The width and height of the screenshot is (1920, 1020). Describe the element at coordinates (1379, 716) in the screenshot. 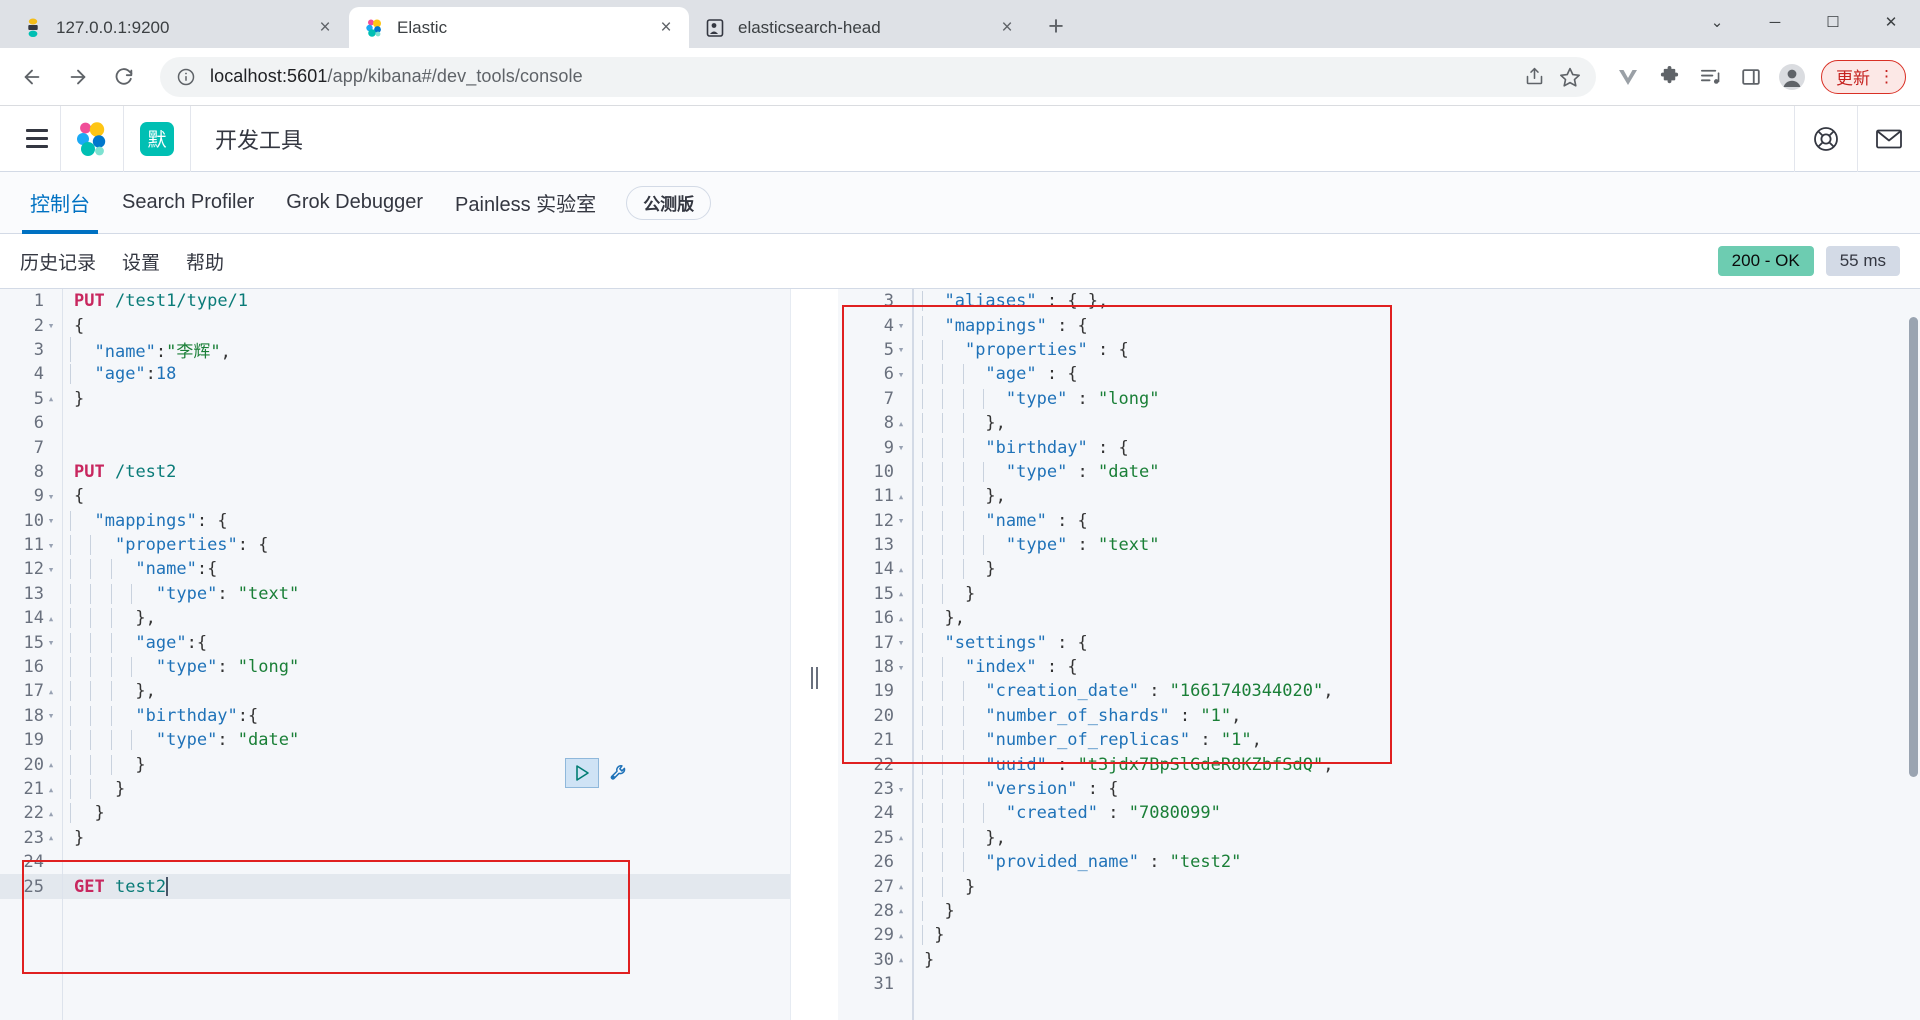

I see `code-line: 20 "number_of_shards" : "1",` at that location.